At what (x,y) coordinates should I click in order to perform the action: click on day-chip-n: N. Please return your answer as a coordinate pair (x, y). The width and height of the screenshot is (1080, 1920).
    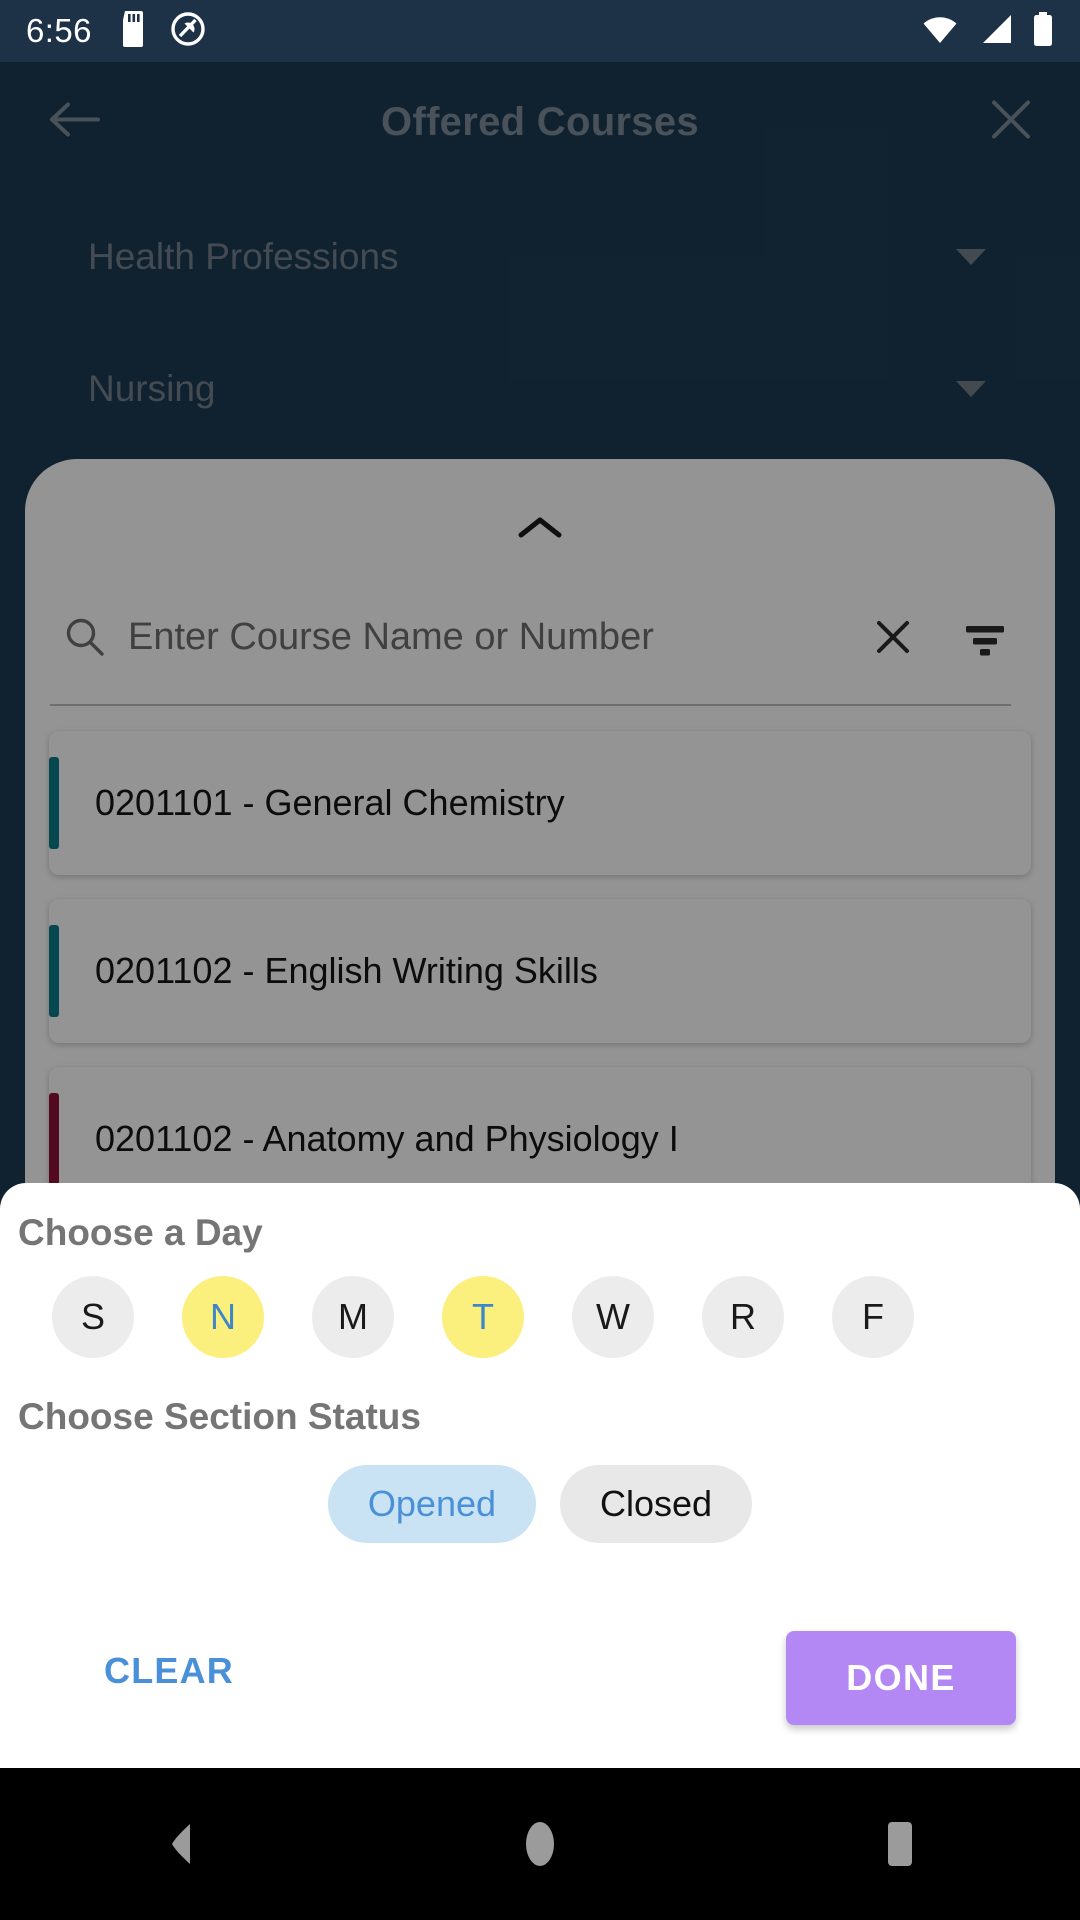
    Looking at the image, I should click on (223, 1317).